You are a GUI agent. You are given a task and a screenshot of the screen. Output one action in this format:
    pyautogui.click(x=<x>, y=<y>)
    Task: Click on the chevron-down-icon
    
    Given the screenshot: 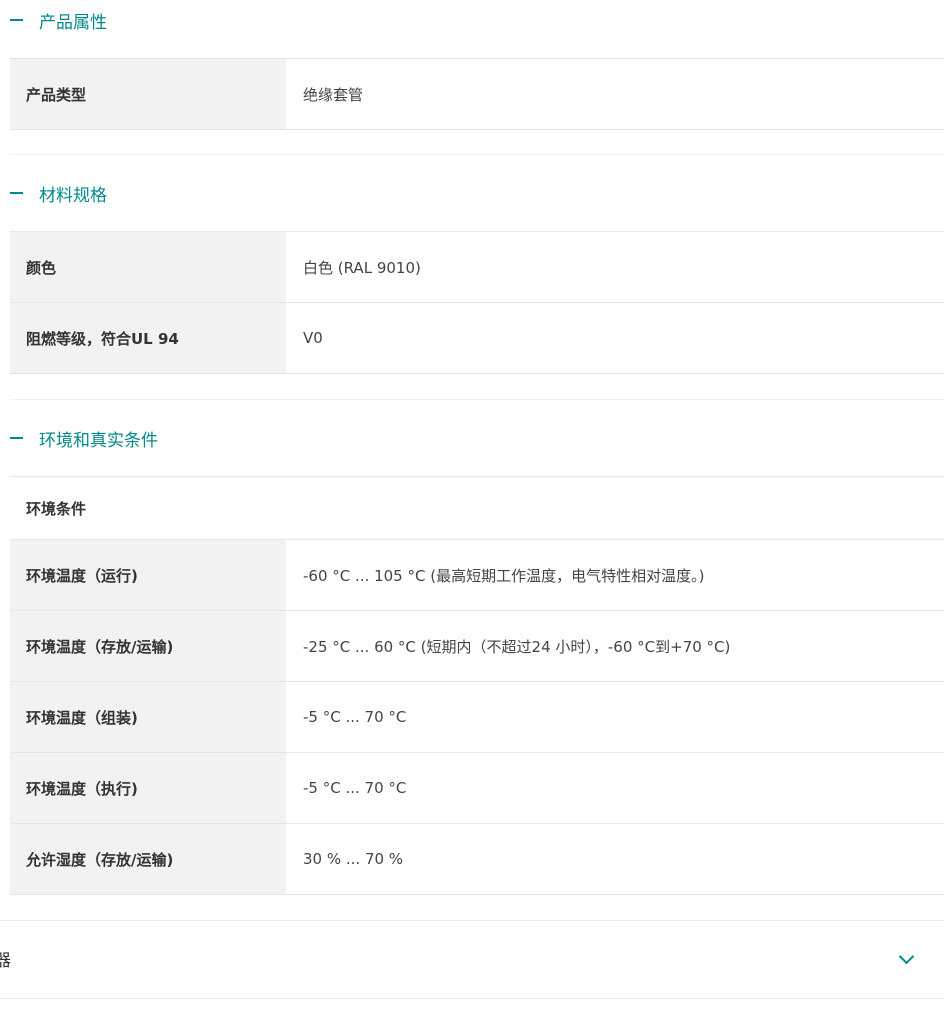 What is the action you would take?
    pyautogui.click(x=906, y=956)
    